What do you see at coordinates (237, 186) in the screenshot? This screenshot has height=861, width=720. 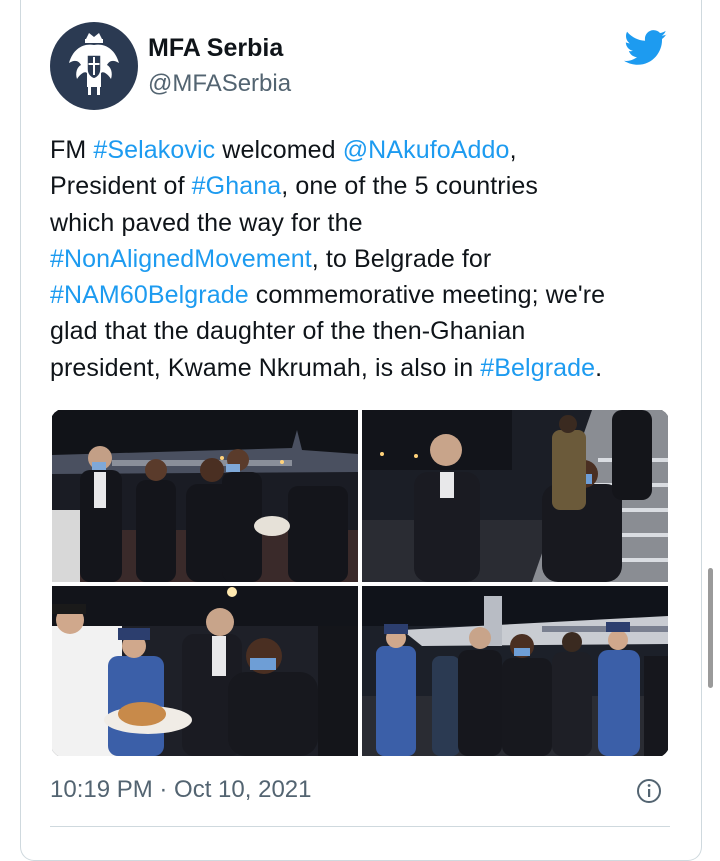 I see `tweet-link: #Ghana` at bounding box center [237, 186].